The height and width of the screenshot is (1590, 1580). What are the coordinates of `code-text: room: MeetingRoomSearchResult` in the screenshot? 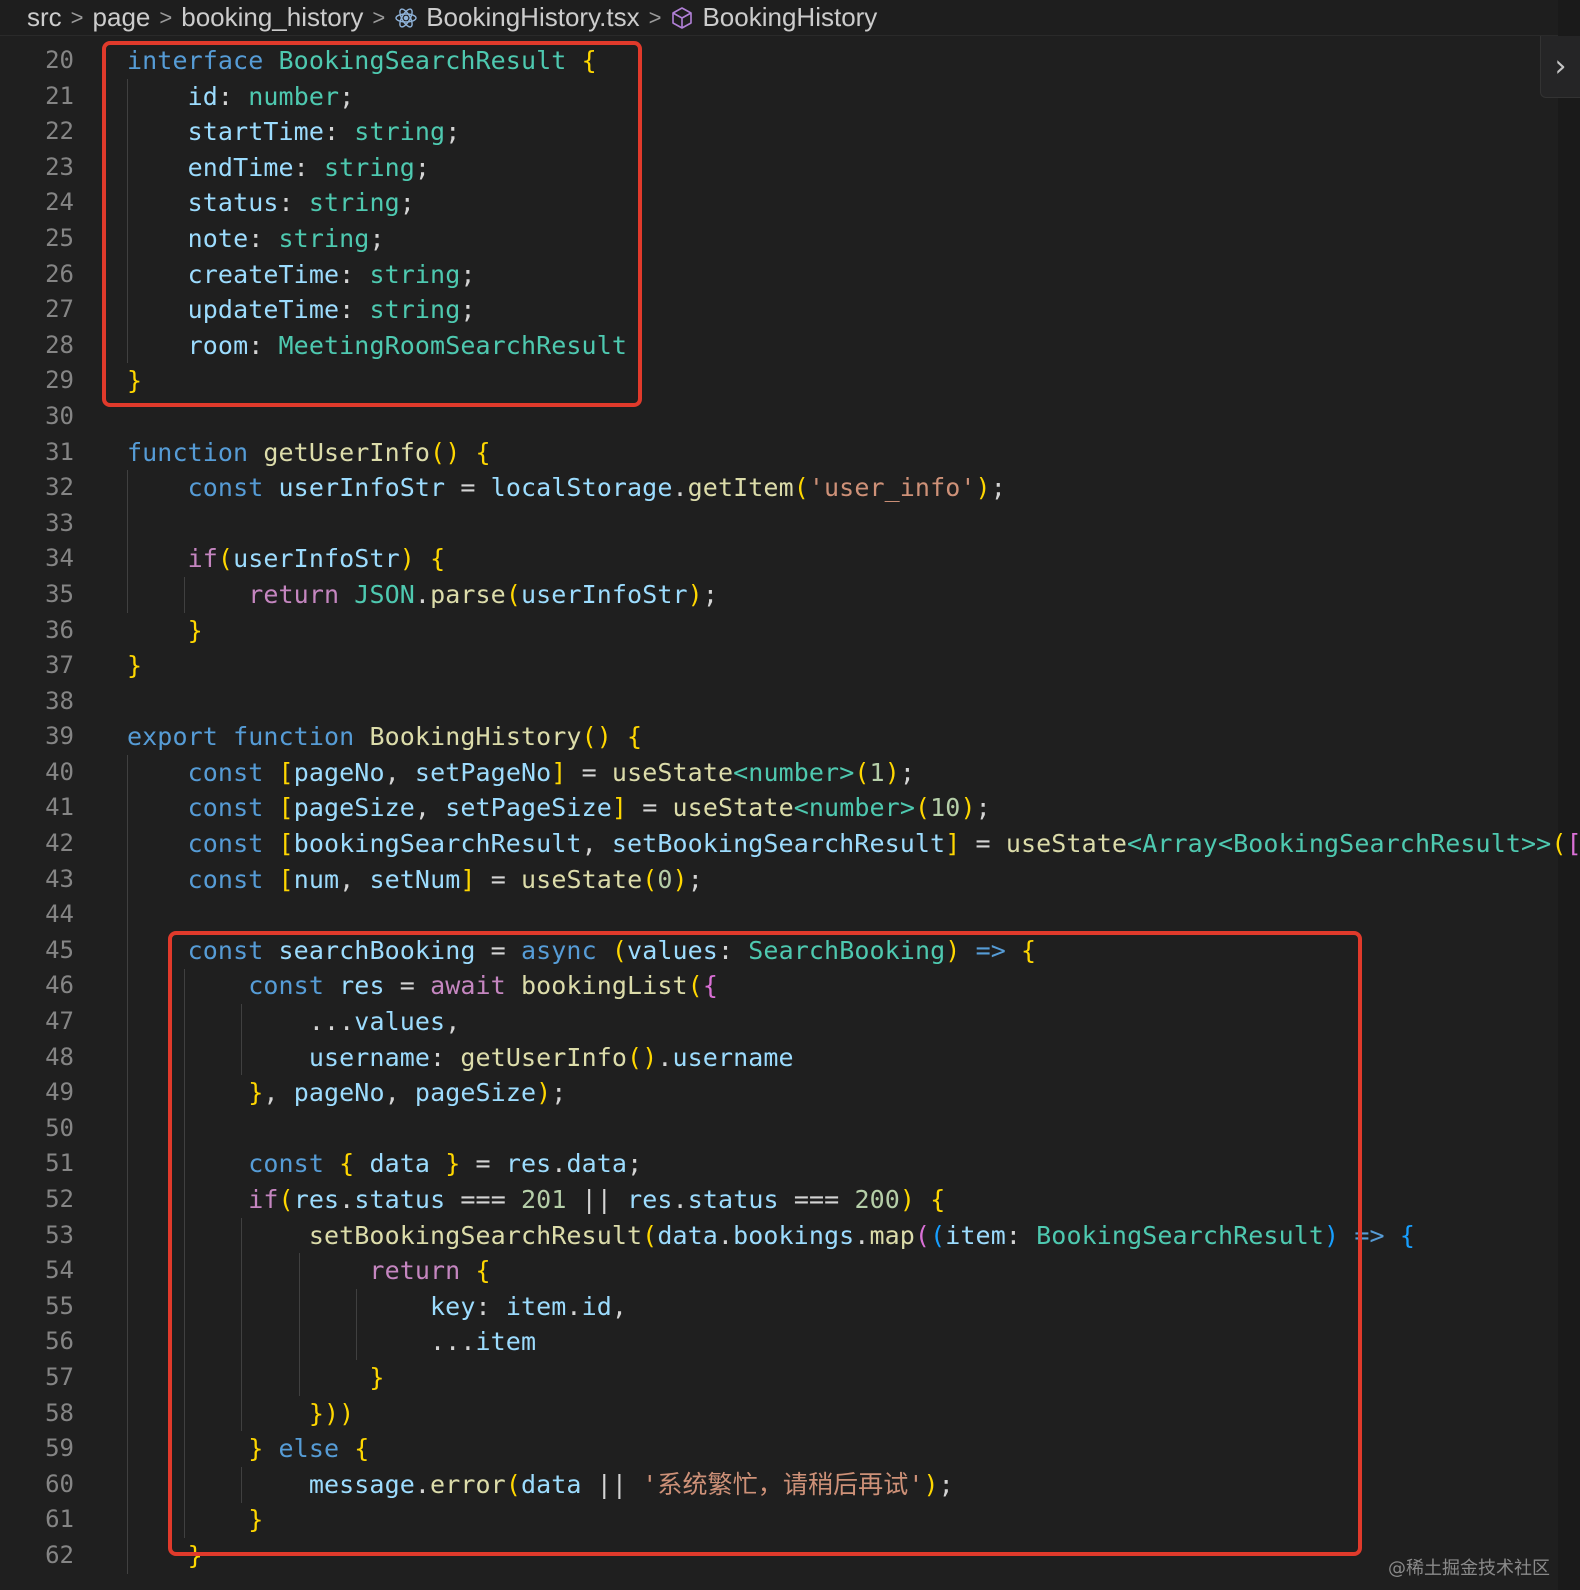 It's located at (377, 346).